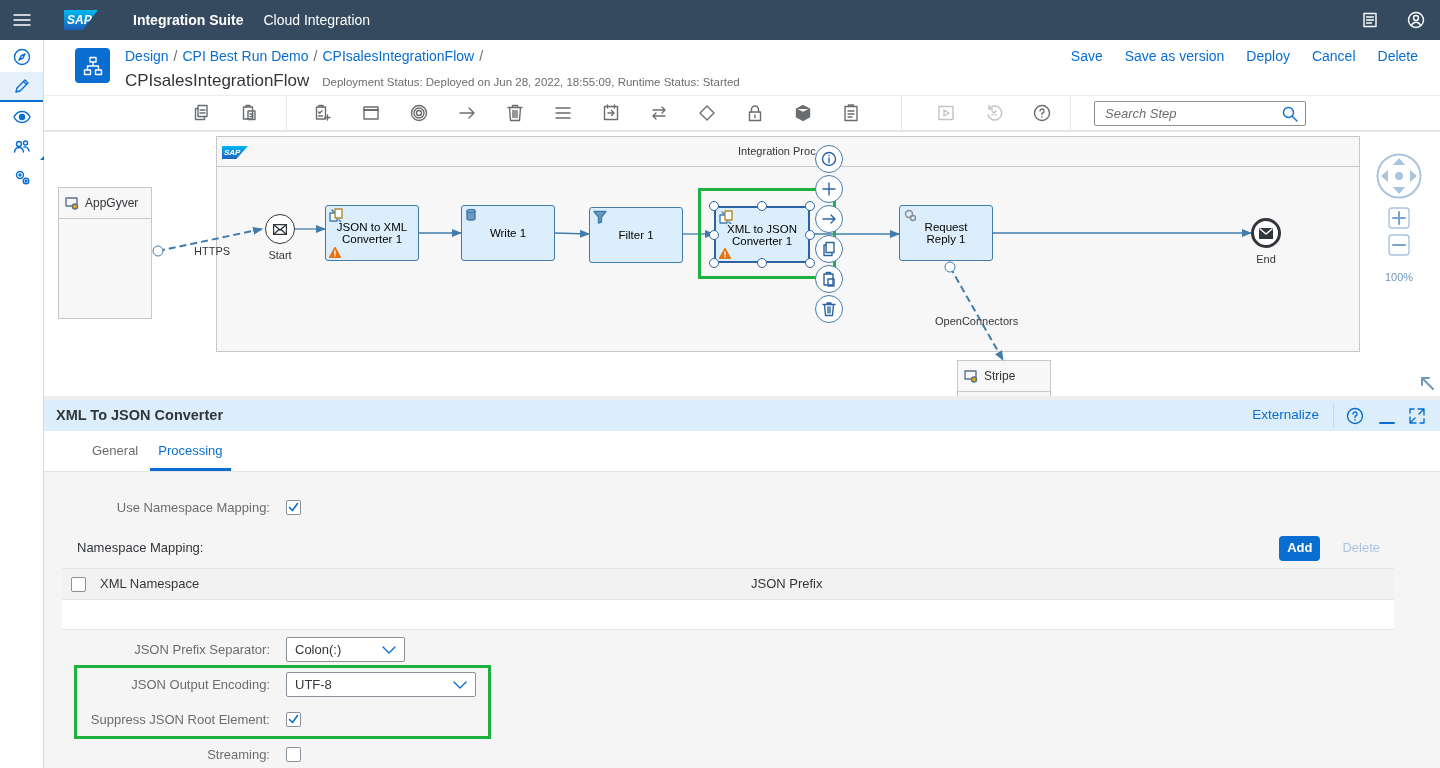  I want to click on menu-icon, so click(22, 20).